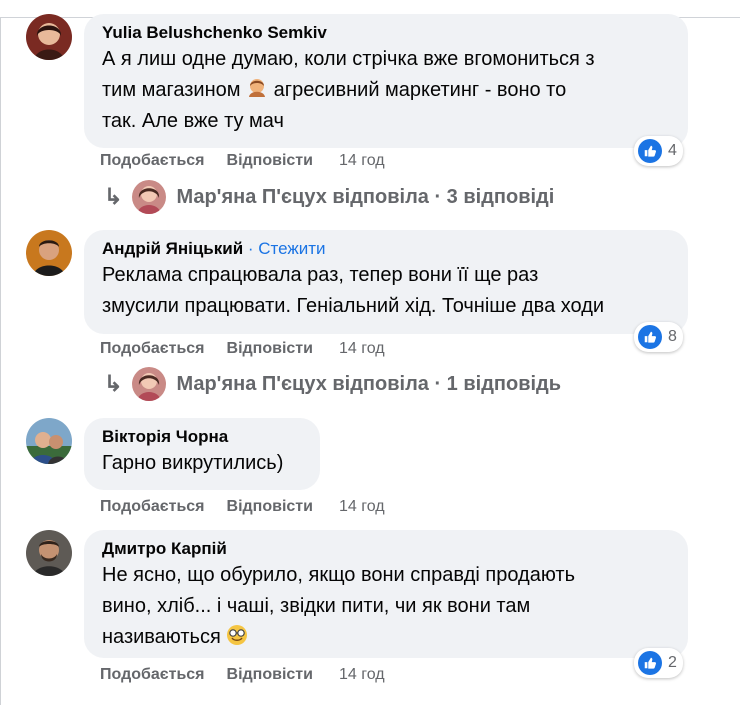  Describe the element at coordinates (329, 197) in the screenshot. I see `view-replies-link: ↳ Мар'яна П'єцух відповіла · 3 відповіді` at that location.